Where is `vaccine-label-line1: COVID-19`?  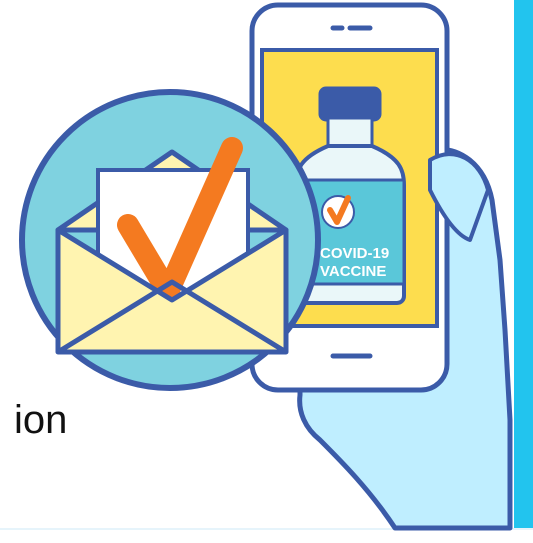 vaccine-label-line1: COVID-19 is located at coordinates (354, 253).